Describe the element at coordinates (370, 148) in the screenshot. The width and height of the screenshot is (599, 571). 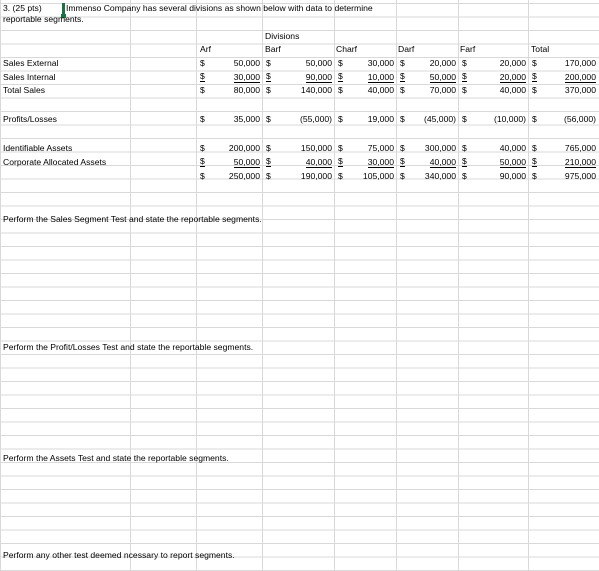
I see `cell-identifiable-assets-charf: 75,000` at that location.